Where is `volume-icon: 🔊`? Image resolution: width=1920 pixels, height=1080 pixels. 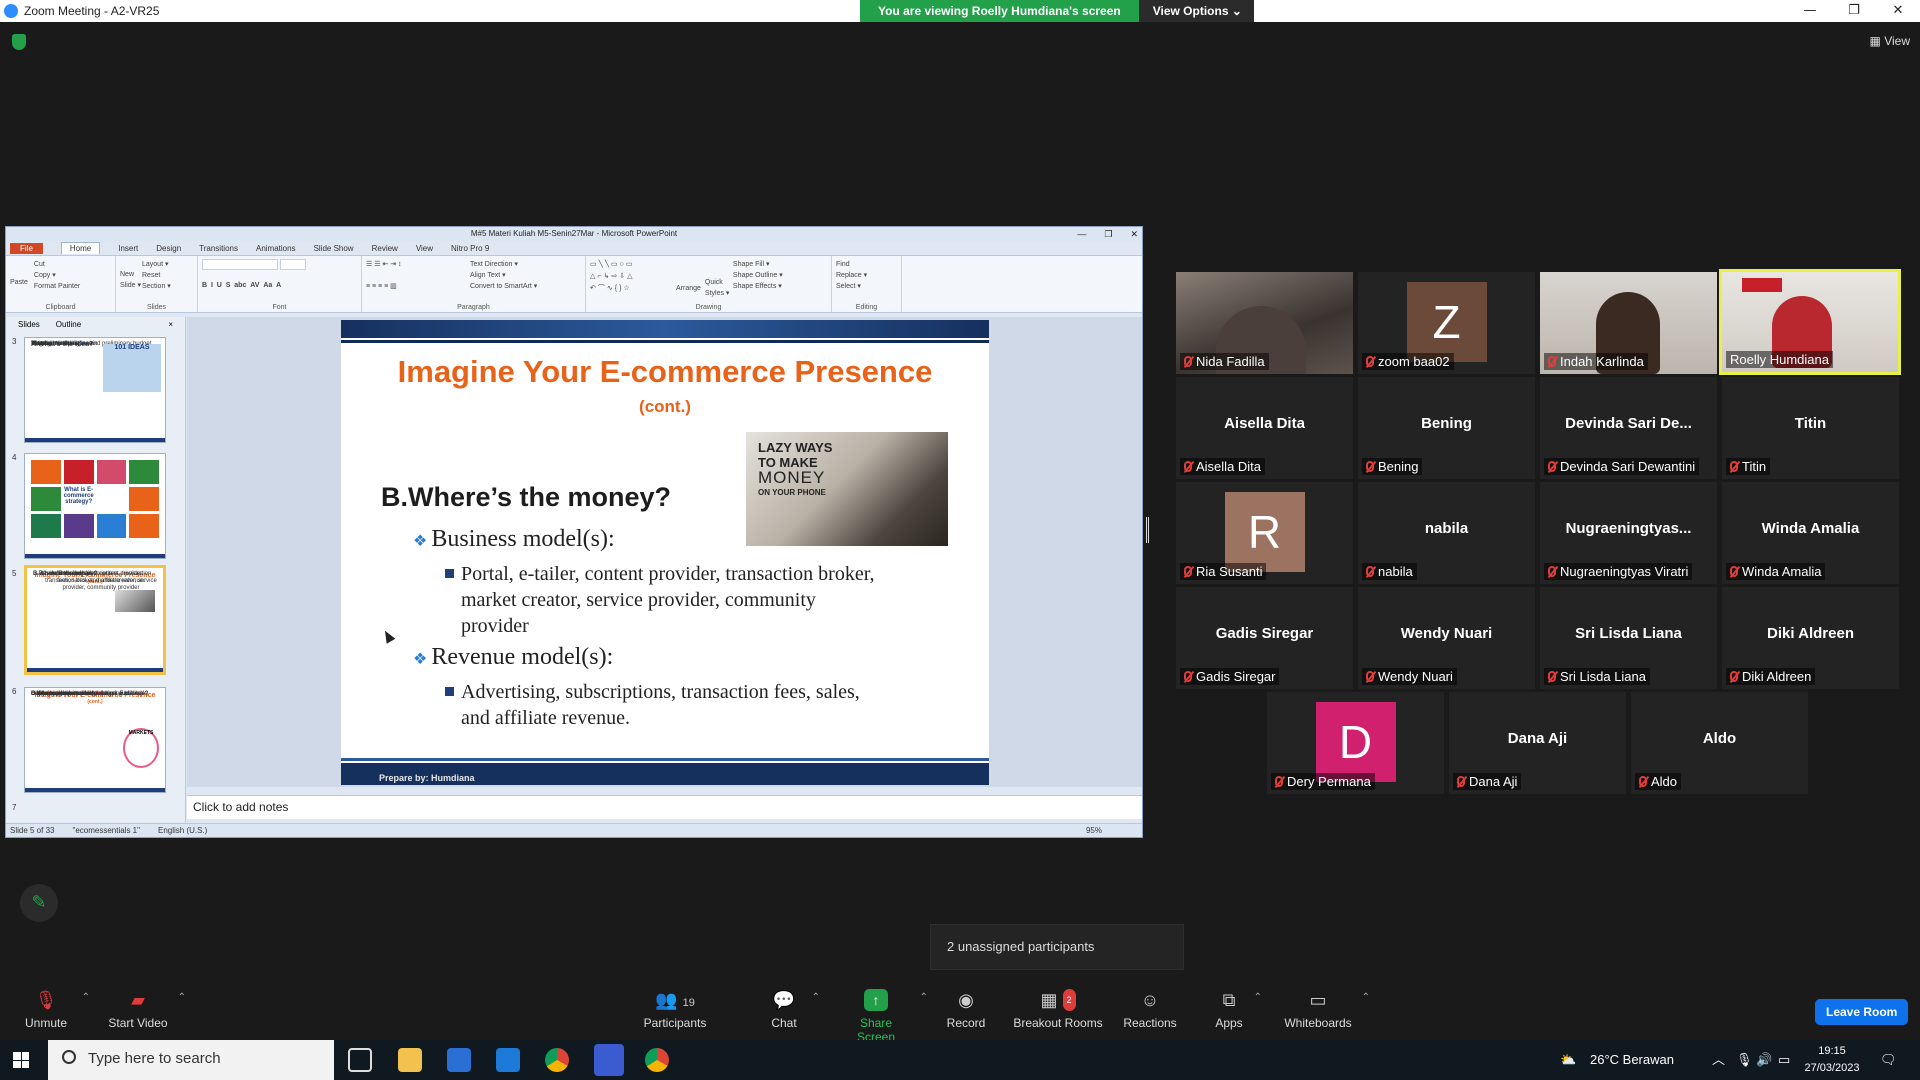
volume-icon: 🔊 is located at coordinates (1764, 1060).